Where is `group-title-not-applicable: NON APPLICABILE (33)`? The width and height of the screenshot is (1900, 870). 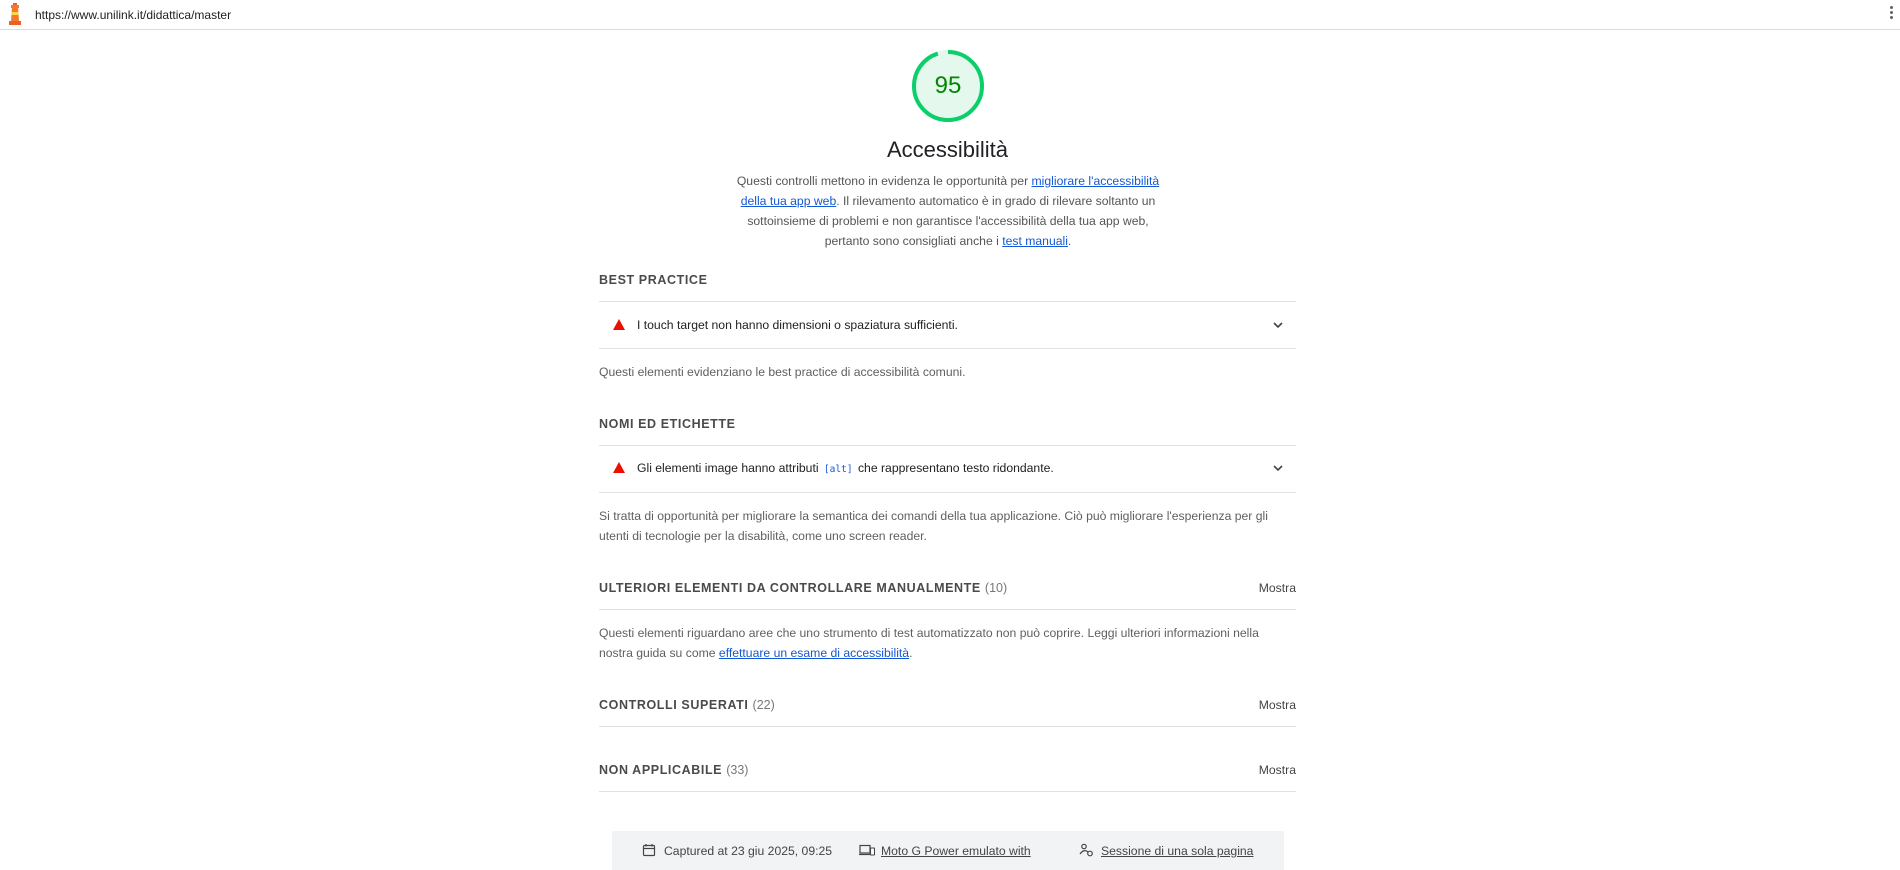
group-title-not-applicable: NON APPLICABILE (33) is located at coordinates (673, 770).